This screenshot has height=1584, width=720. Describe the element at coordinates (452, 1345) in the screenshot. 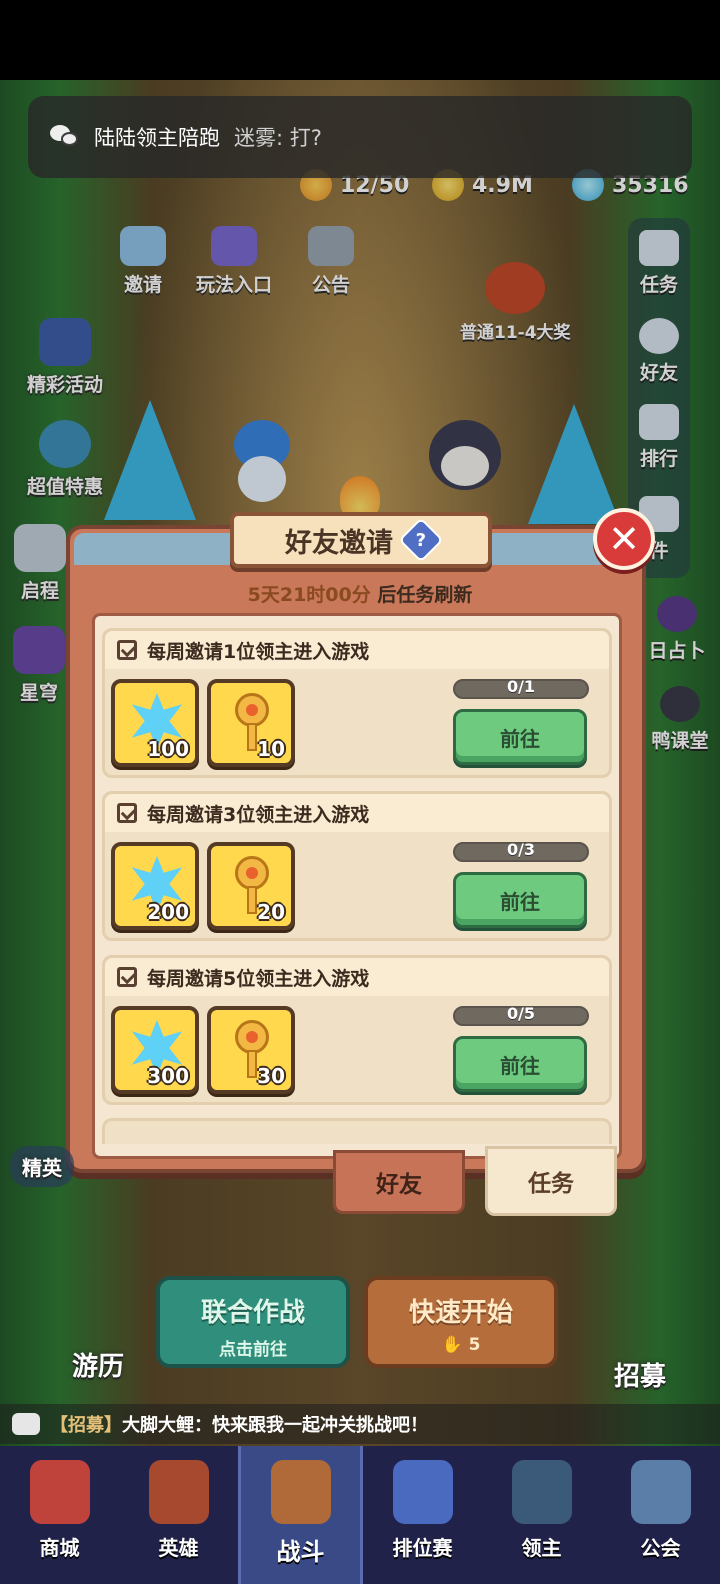

I see `hand-icon: ✋` at that location.